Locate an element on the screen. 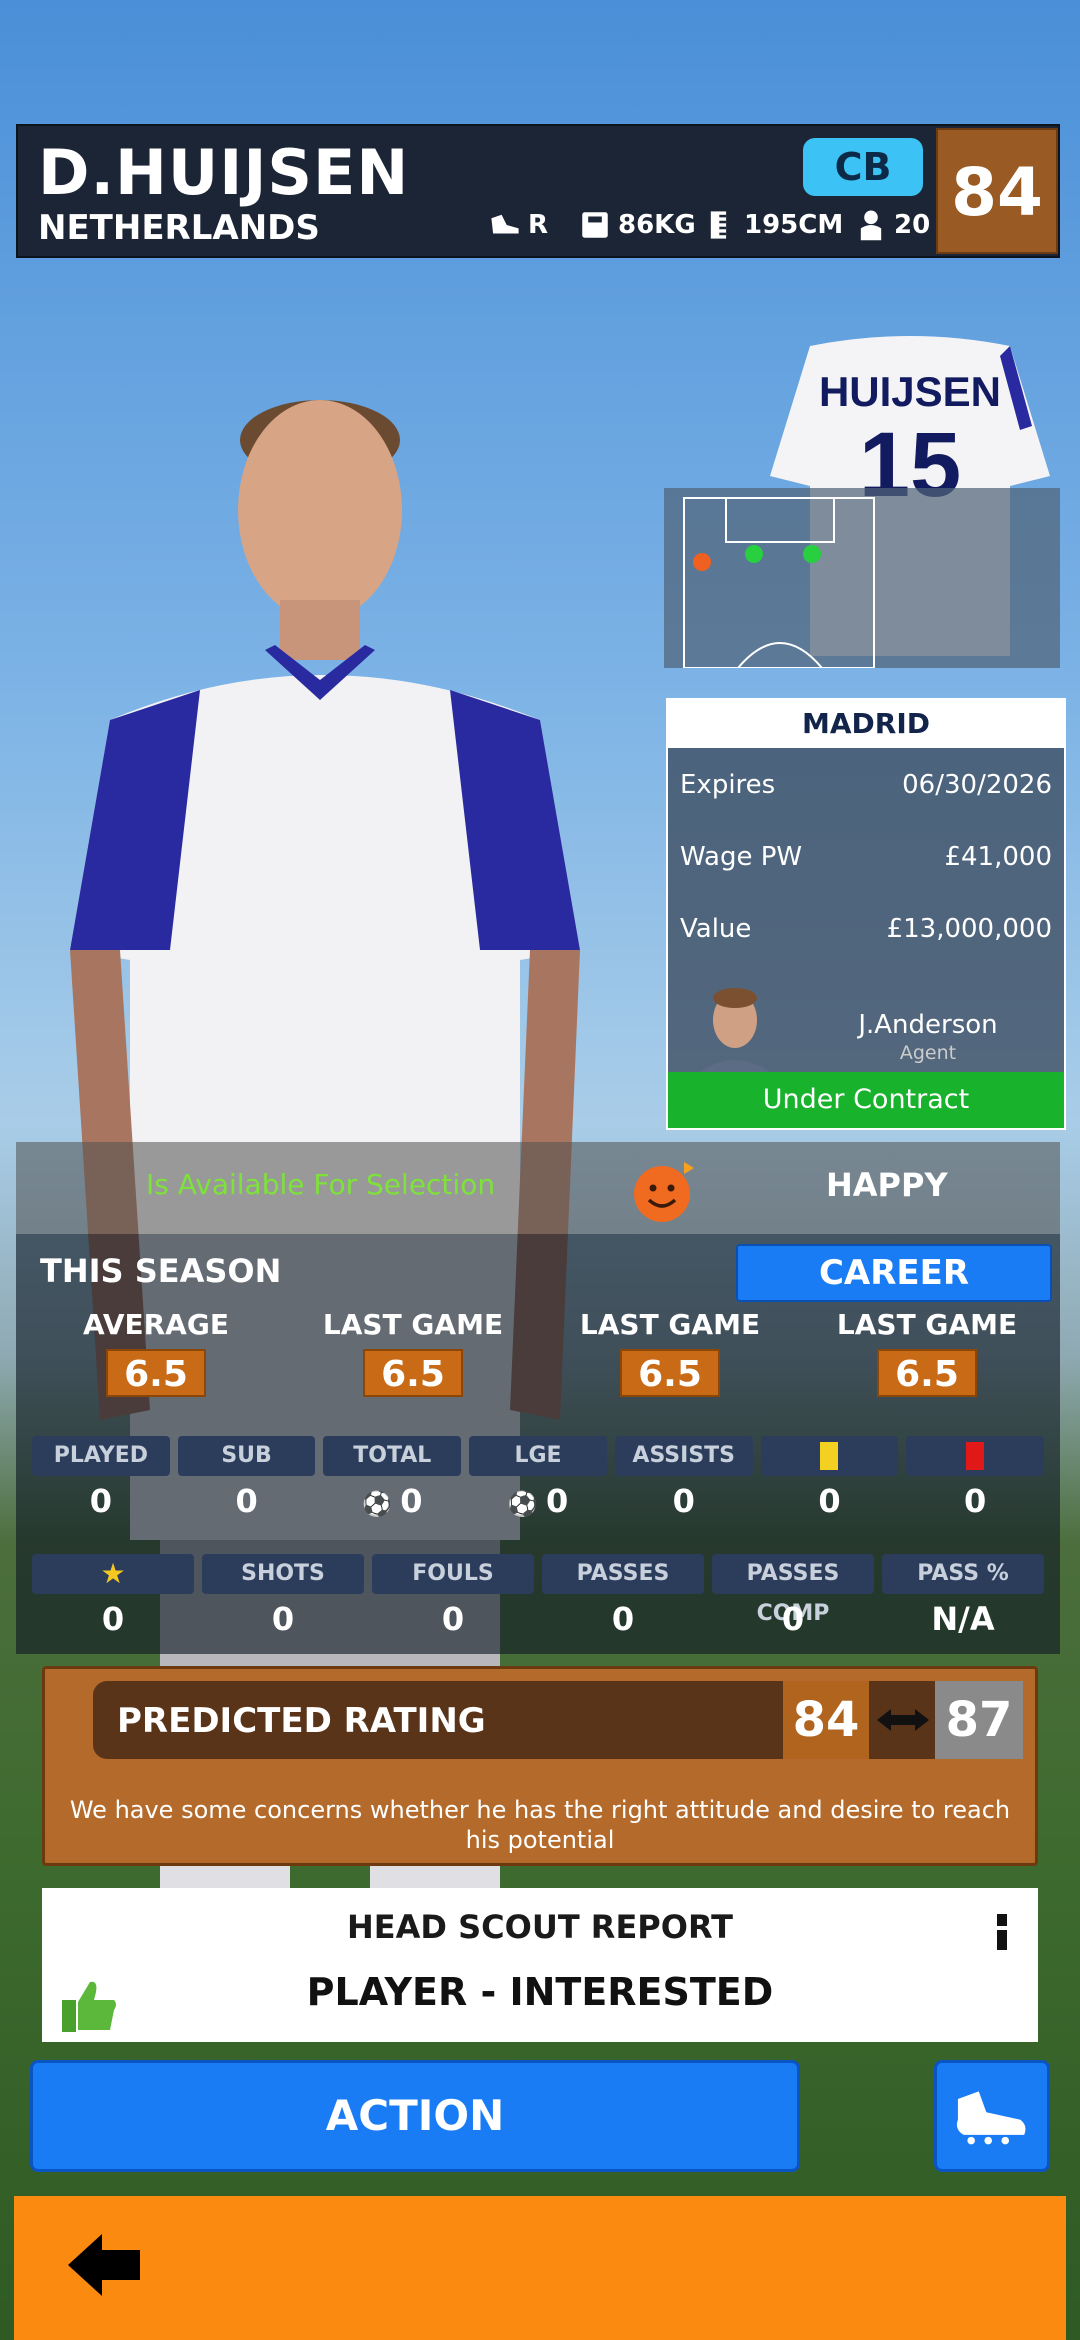 This screenshot has height=2340, width=1080. weight-value: 86KG is located at coordinates (657, 225).